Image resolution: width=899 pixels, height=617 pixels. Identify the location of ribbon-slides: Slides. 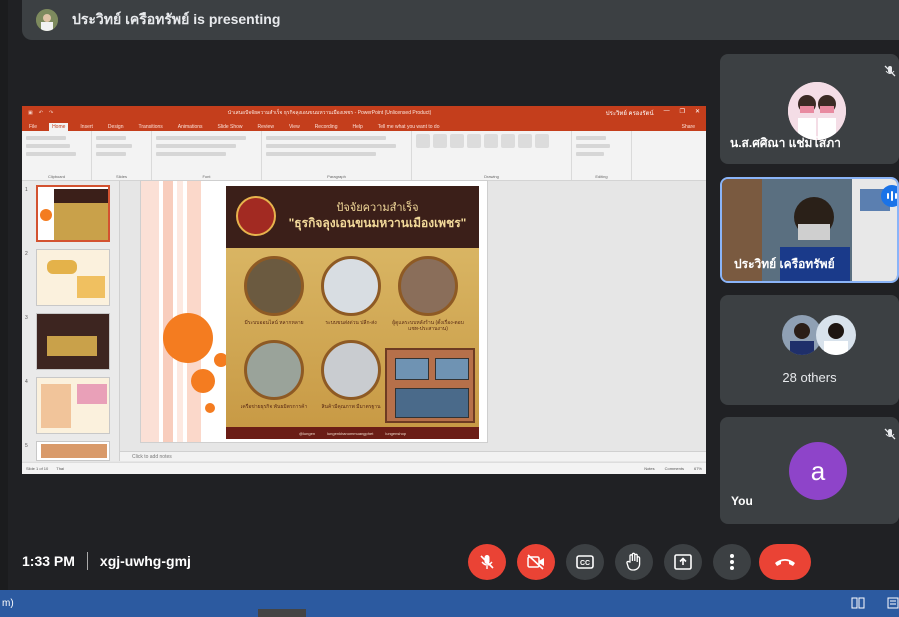
(122, 155).